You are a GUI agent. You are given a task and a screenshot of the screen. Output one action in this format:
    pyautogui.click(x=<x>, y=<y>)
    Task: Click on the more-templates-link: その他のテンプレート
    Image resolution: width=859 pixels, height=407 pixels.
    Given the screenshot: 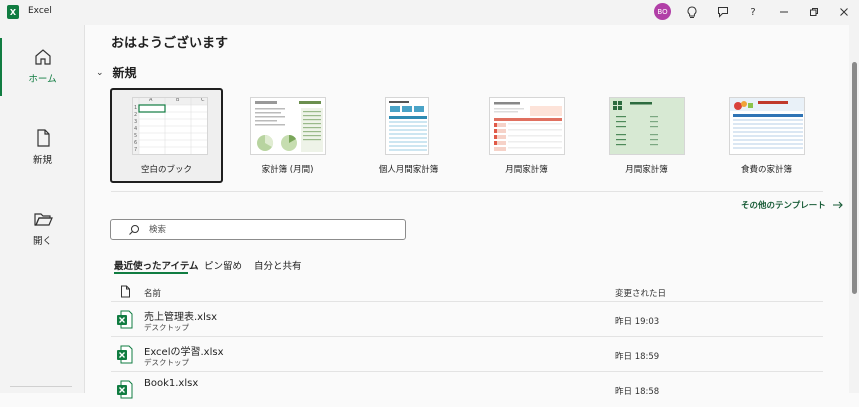 What is the action you would take?
    pyautogui.click(x=792, y=205)
    